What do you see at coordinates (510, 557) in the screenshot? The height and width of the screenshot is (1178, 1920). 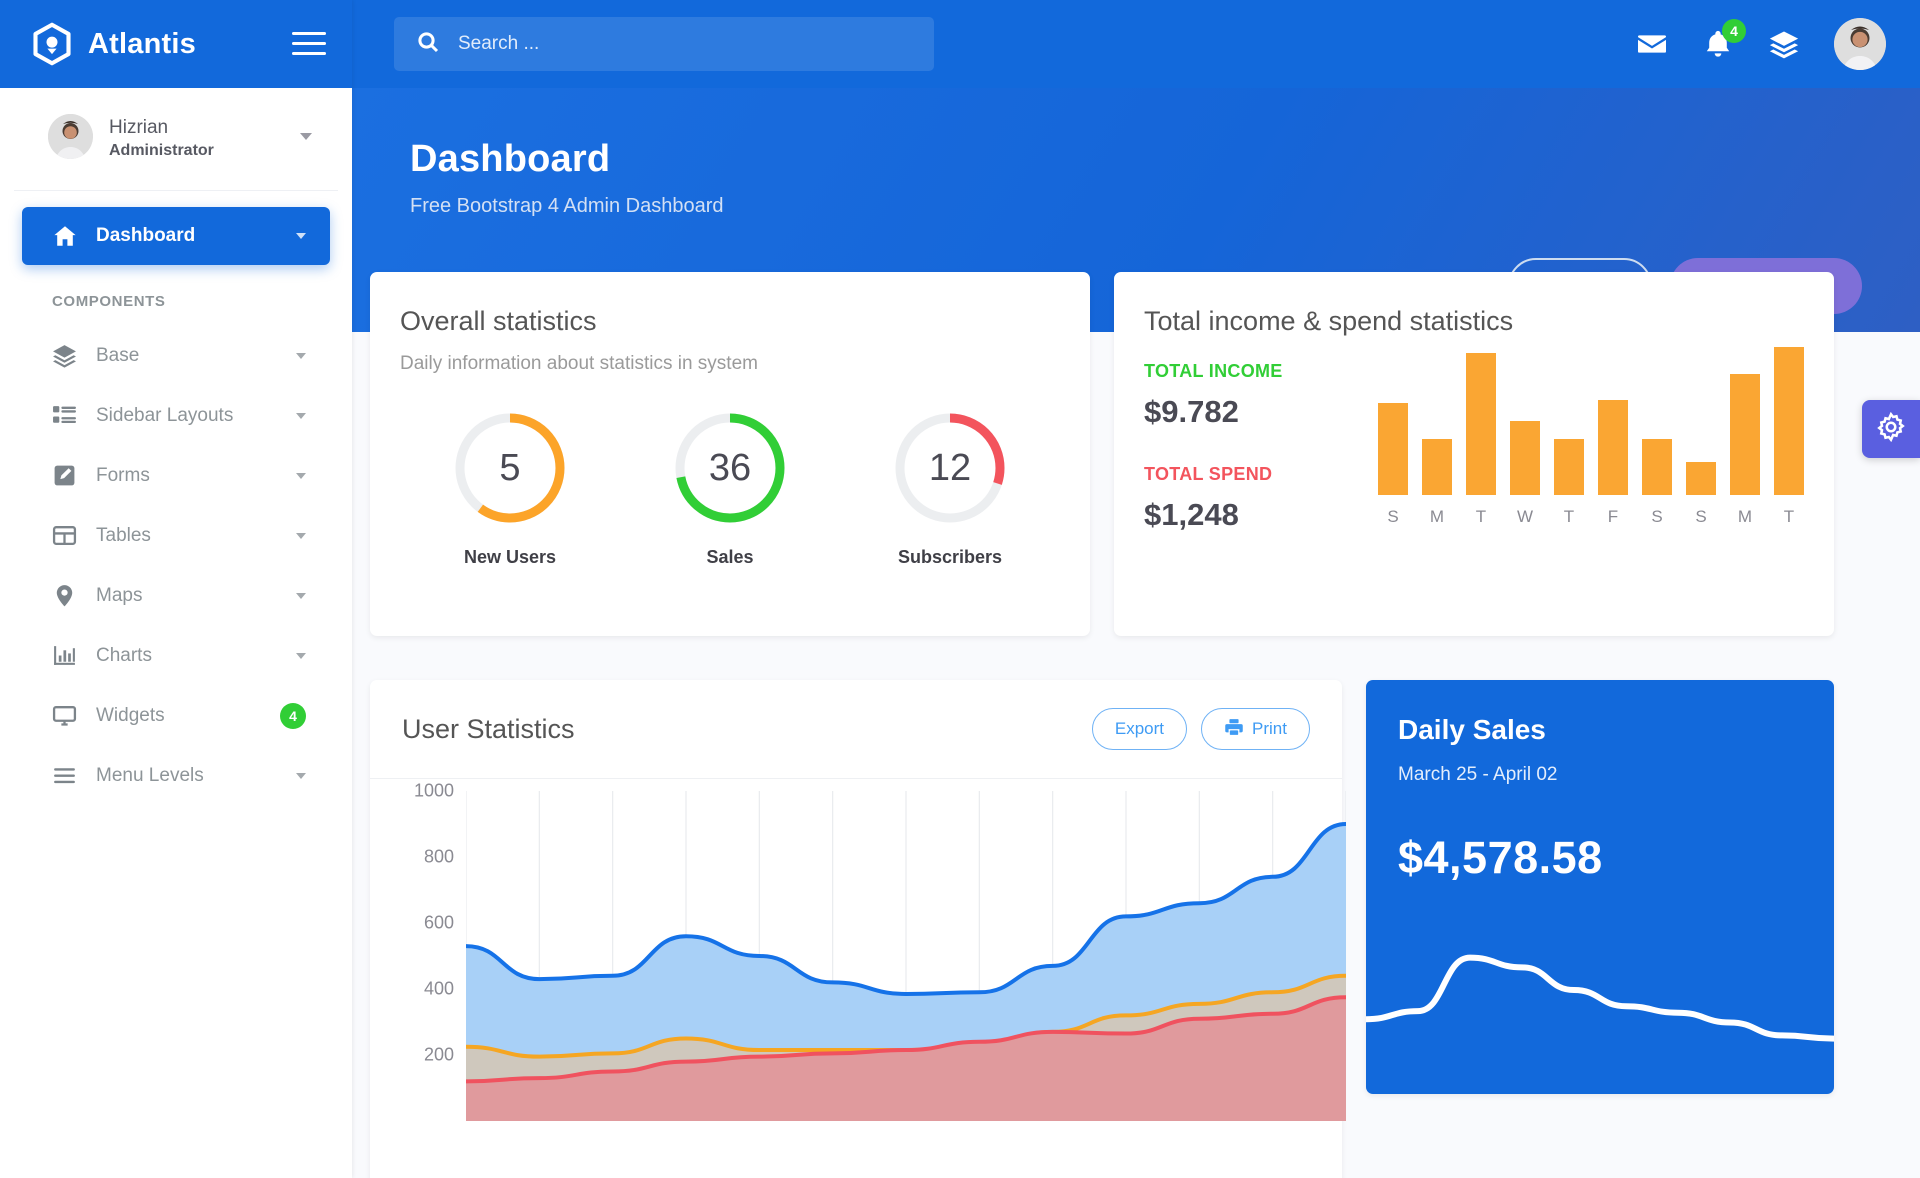 I see `donut-label: New Users` at bounding box center [510, 557].